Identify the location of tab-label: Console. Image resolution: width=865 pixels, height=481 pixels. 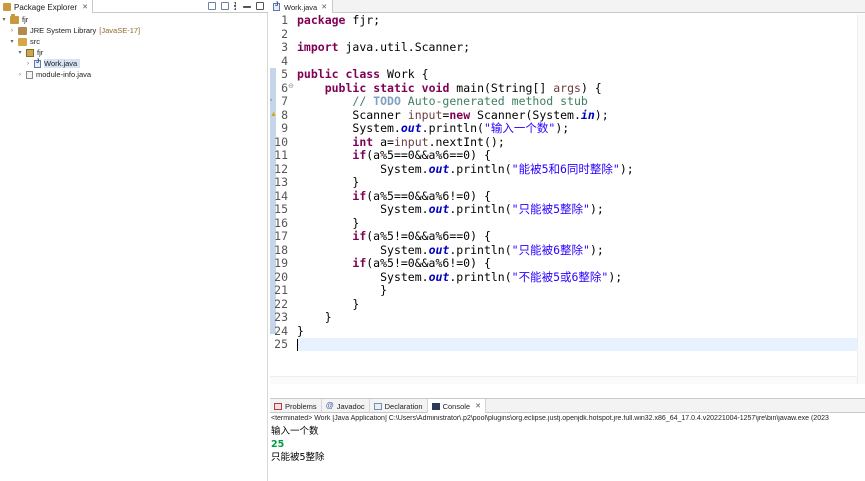
(456, 406).